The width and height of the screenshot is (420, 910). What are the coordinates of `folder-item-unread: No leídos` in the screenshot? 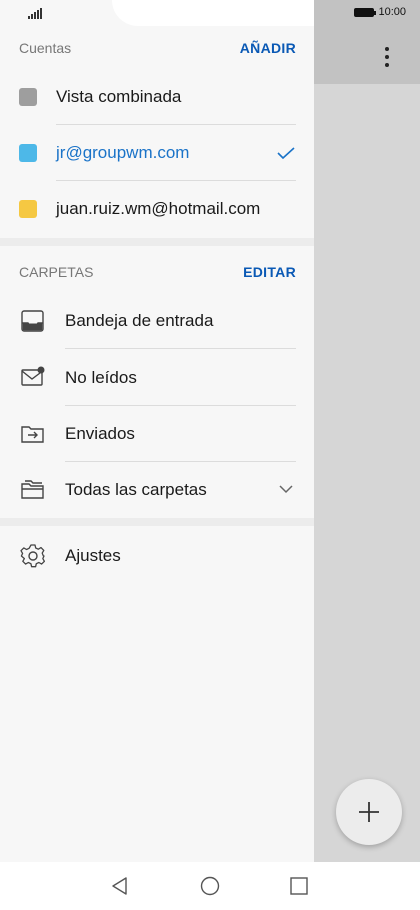 It's located at (157, 378).